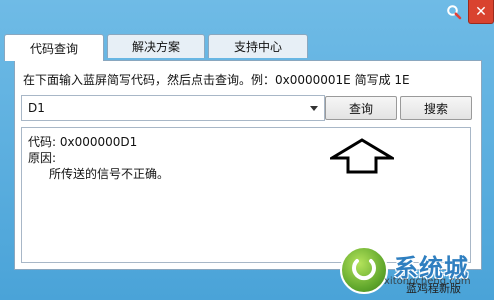  I want to click on query-button: 查询, so click(361, 108).